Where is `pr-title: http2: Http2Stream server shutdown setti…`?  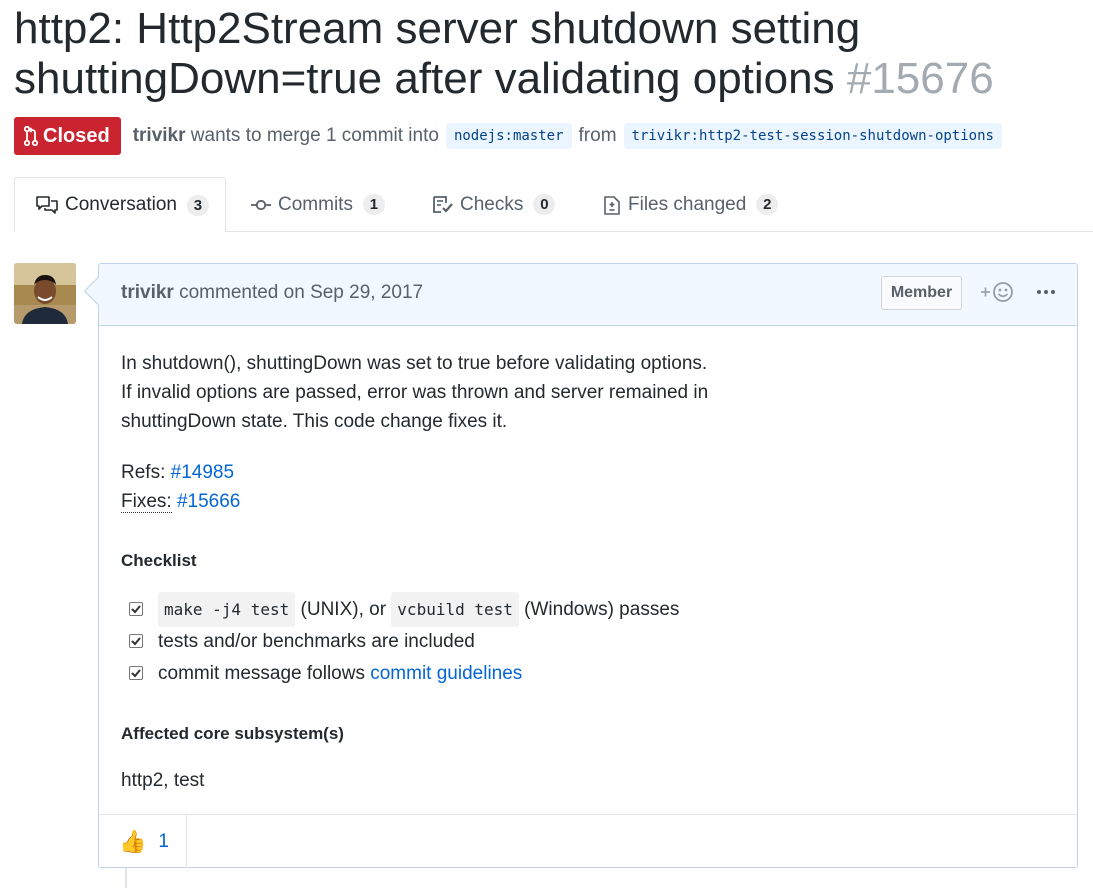
pr-title: http2: Http2Stream server shutdown setti… is located at coordinates (549, 54).